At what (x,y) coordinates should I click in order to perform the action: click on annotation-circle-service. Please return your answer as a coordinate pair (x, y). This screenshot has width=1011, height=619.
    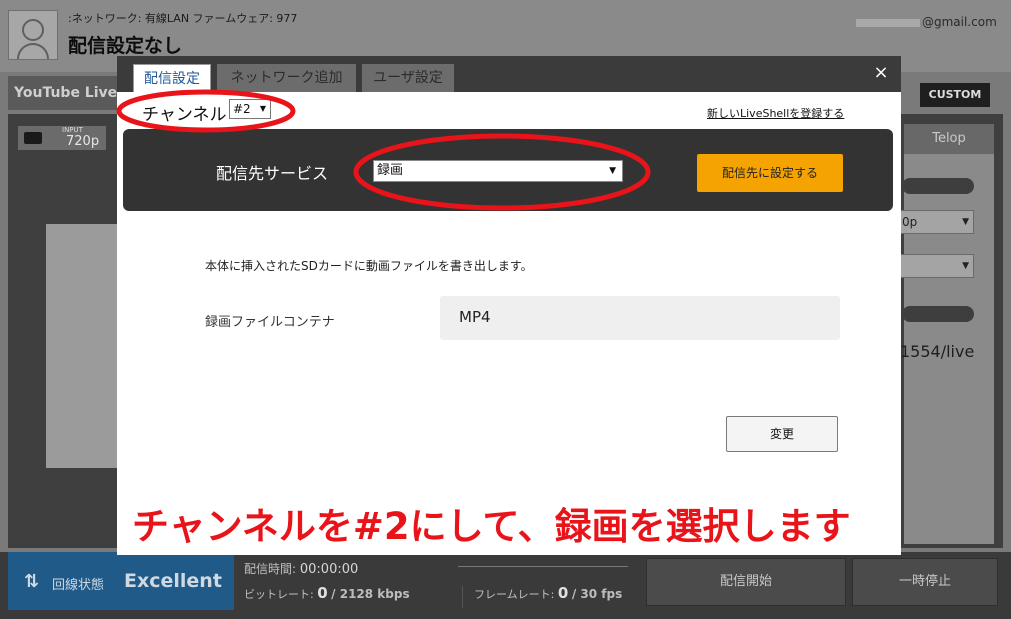
    Looking at the image, I should click on (502, 172).